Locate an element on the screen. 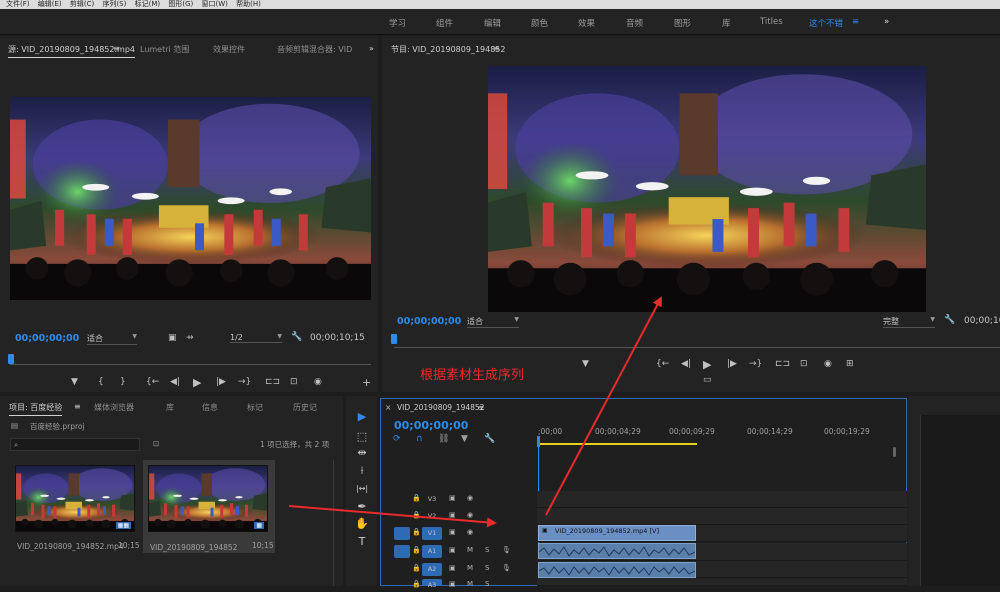 This screenshot has height=592, width=1000. annotation-arrows is located at coordinates (475, 412).